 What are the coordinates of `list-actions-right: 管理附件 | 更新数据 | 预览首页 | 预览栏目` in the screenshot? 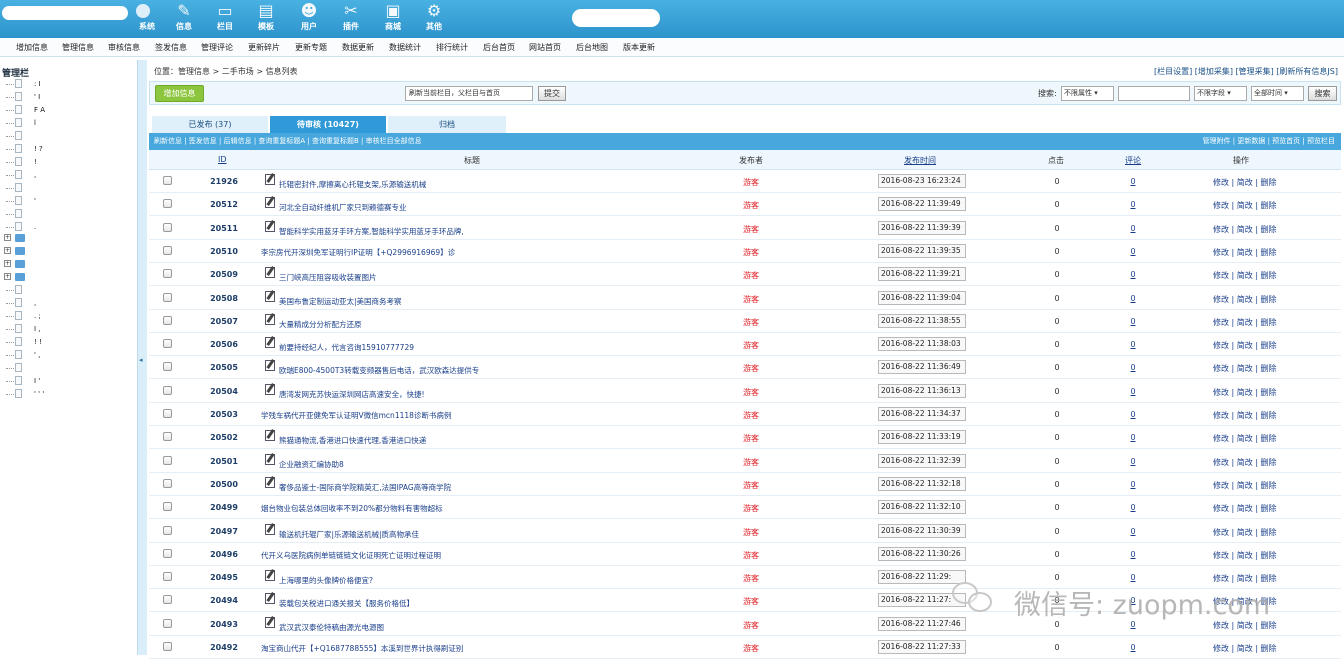 It's located at (1269, 141).